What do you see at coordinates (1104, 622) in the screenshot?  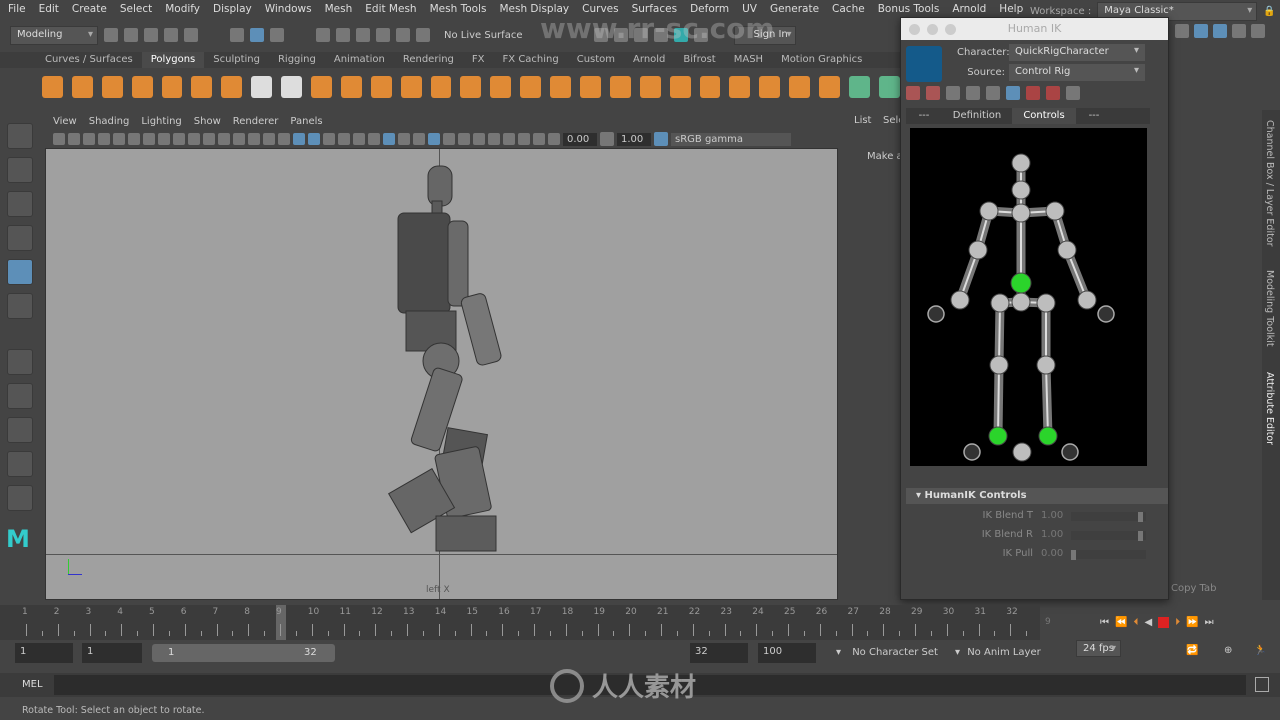 I see `go-to-start-icon: ⏮` at bounding box center [1104, 622].